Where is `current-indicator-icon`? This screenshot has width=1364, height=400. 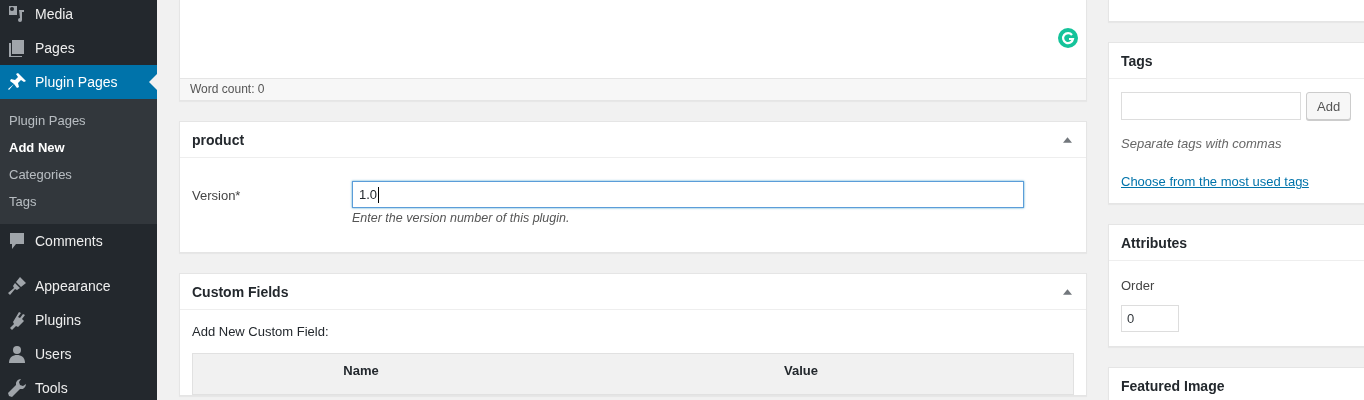
current-indicator-icon is located at coordinates (153, 82).